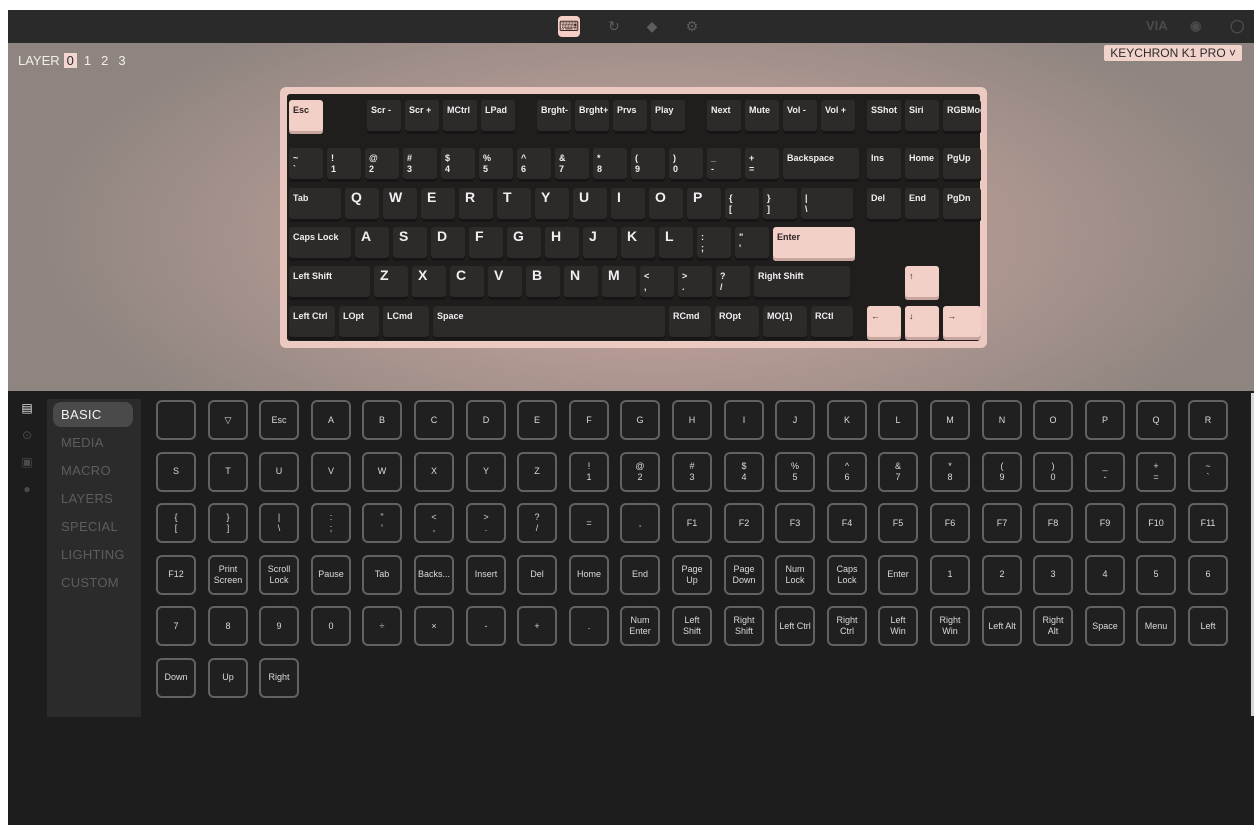  I want to click on key-rctl: RCtl, so click(832, 323).